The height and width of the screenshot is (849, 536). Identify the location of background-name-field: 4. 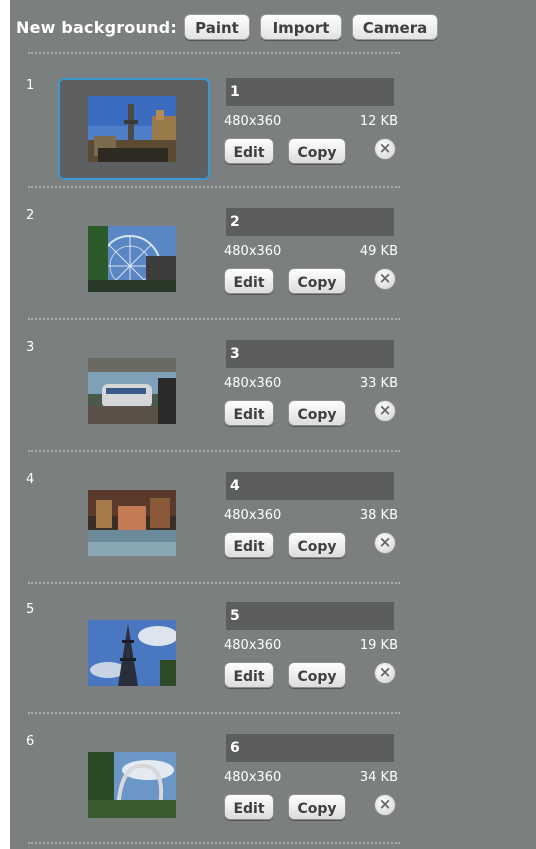
(310, 486).